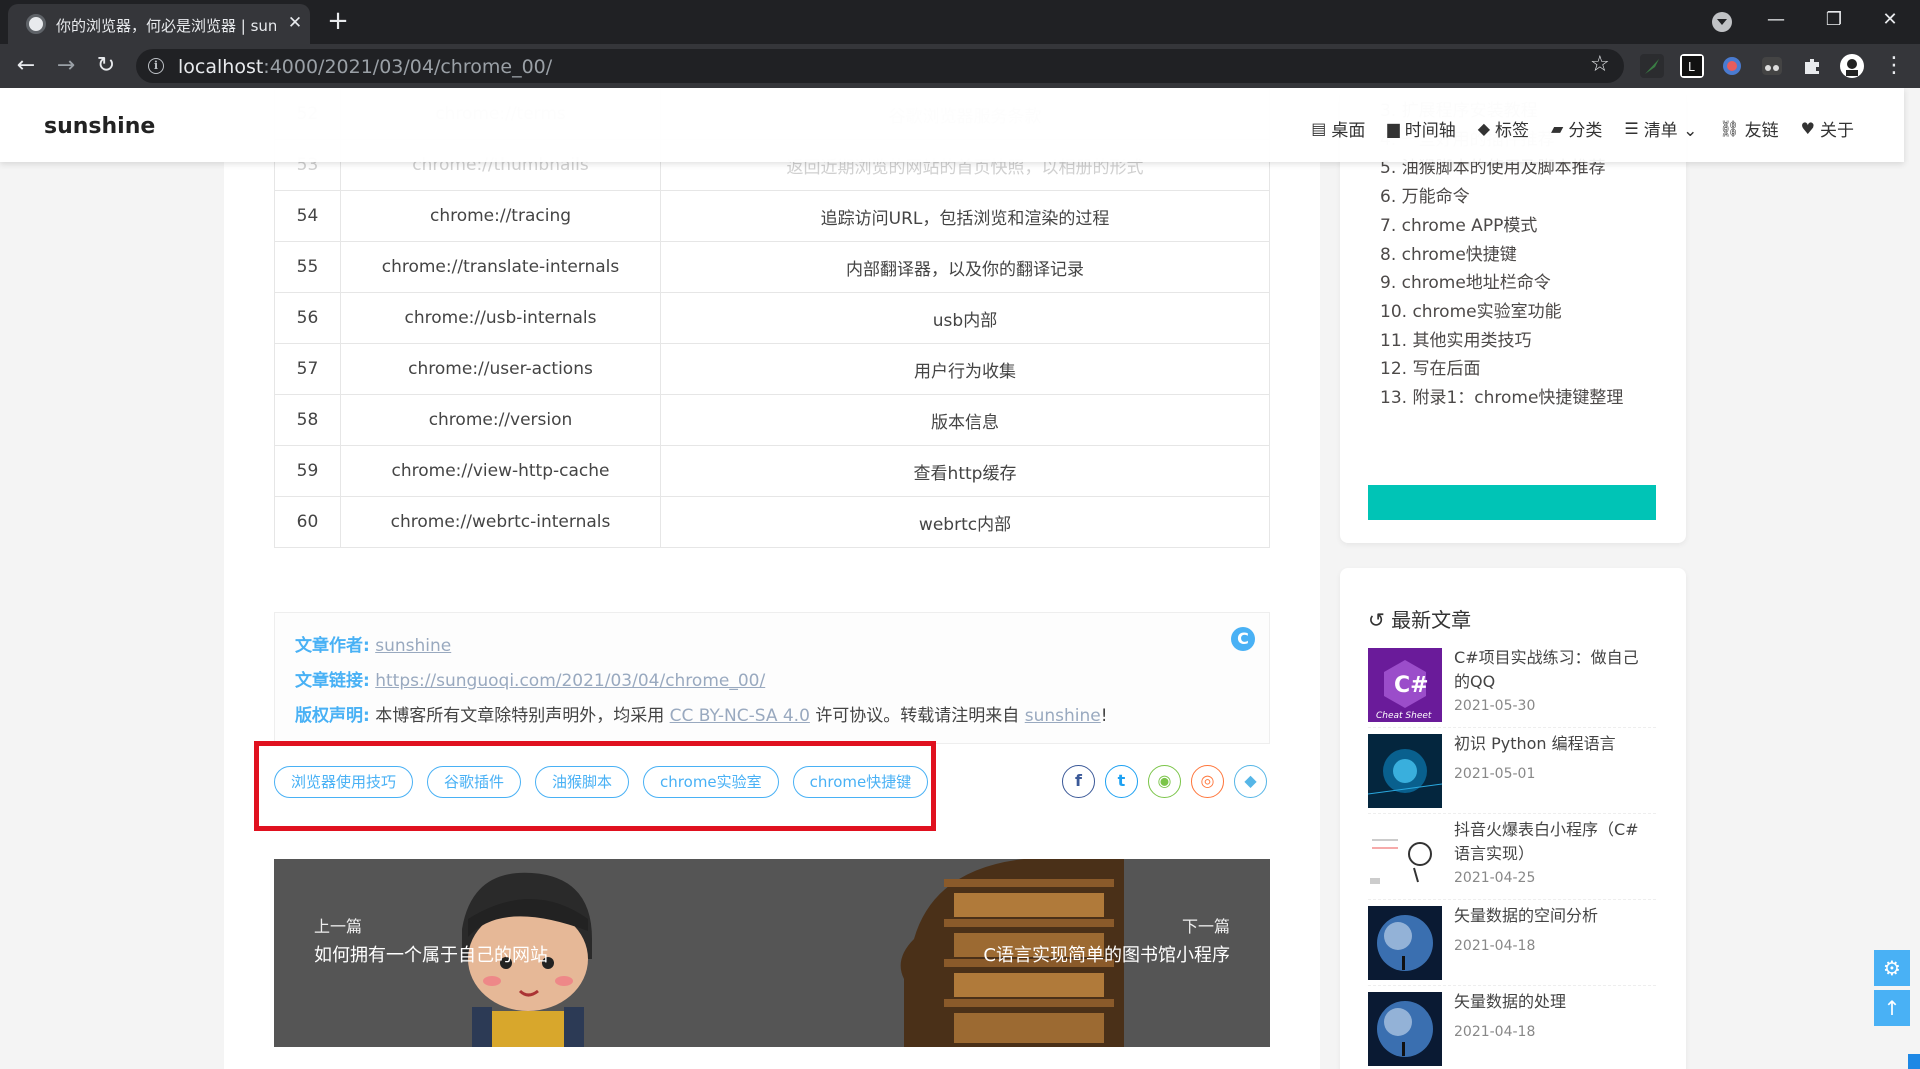  What do you see at coordinates (1495, 774) in the screenshot?
I see `recent-post-date: 2021-05-01` at bounding box center [1495, 774].